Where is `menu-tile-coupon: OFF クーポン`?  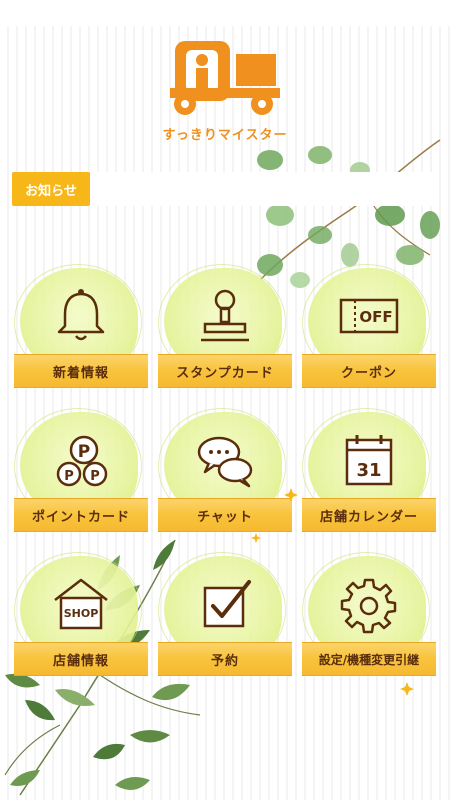 menu-tile-coupon: OFF クーポン is located at coordinates (369, 333).